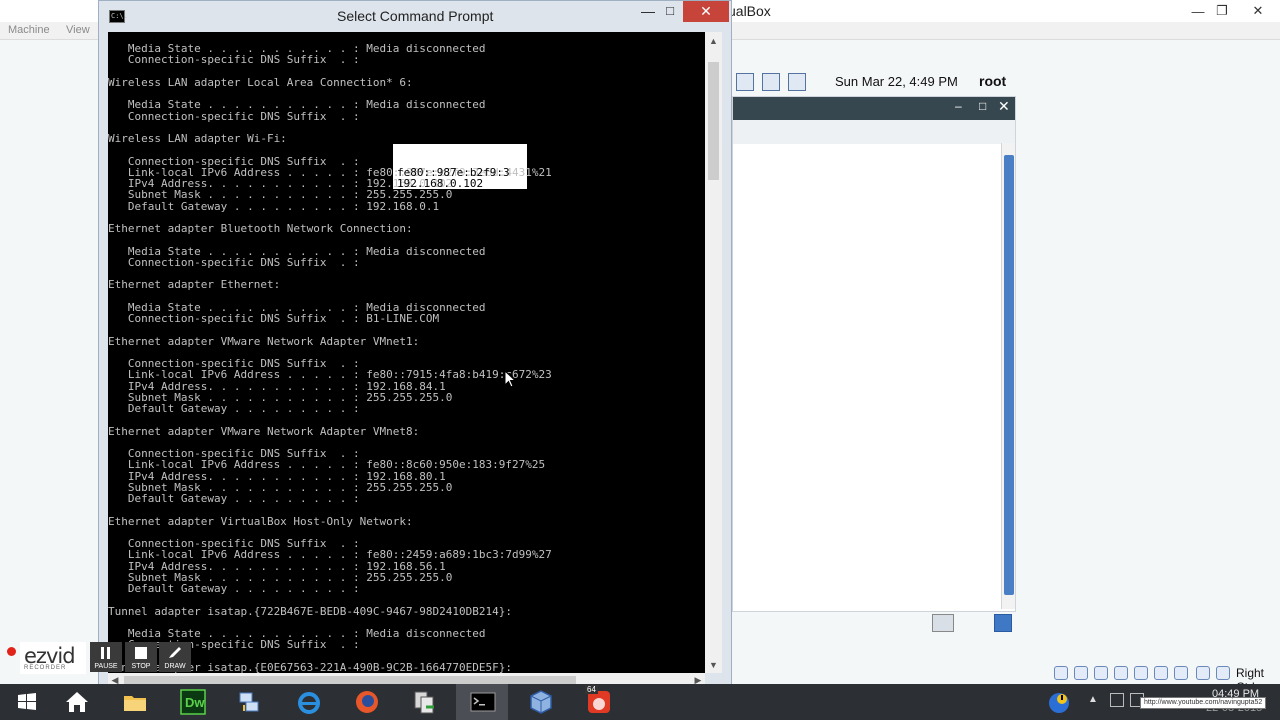  Describe the element at coordinates (1223, 673) in the screenshot. I see `keyboard-icon` at that location.